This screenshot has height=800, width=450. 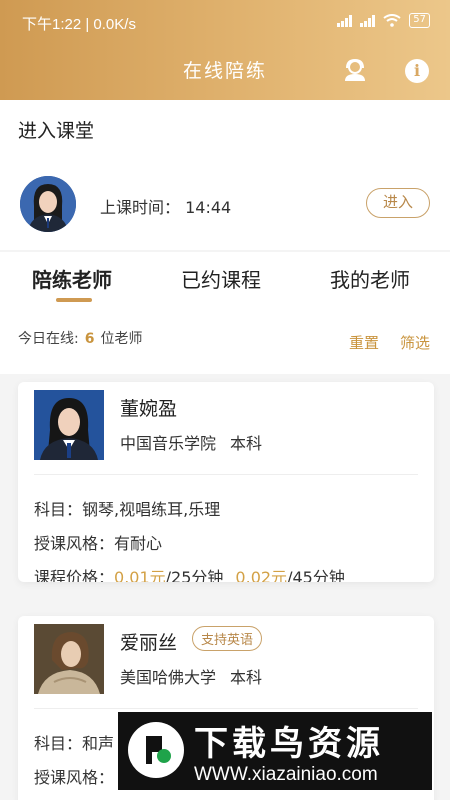 I want to click on teacher-subjects: 科目：钢琴,视唱练耳,乐理, so click(x=127, y=508).